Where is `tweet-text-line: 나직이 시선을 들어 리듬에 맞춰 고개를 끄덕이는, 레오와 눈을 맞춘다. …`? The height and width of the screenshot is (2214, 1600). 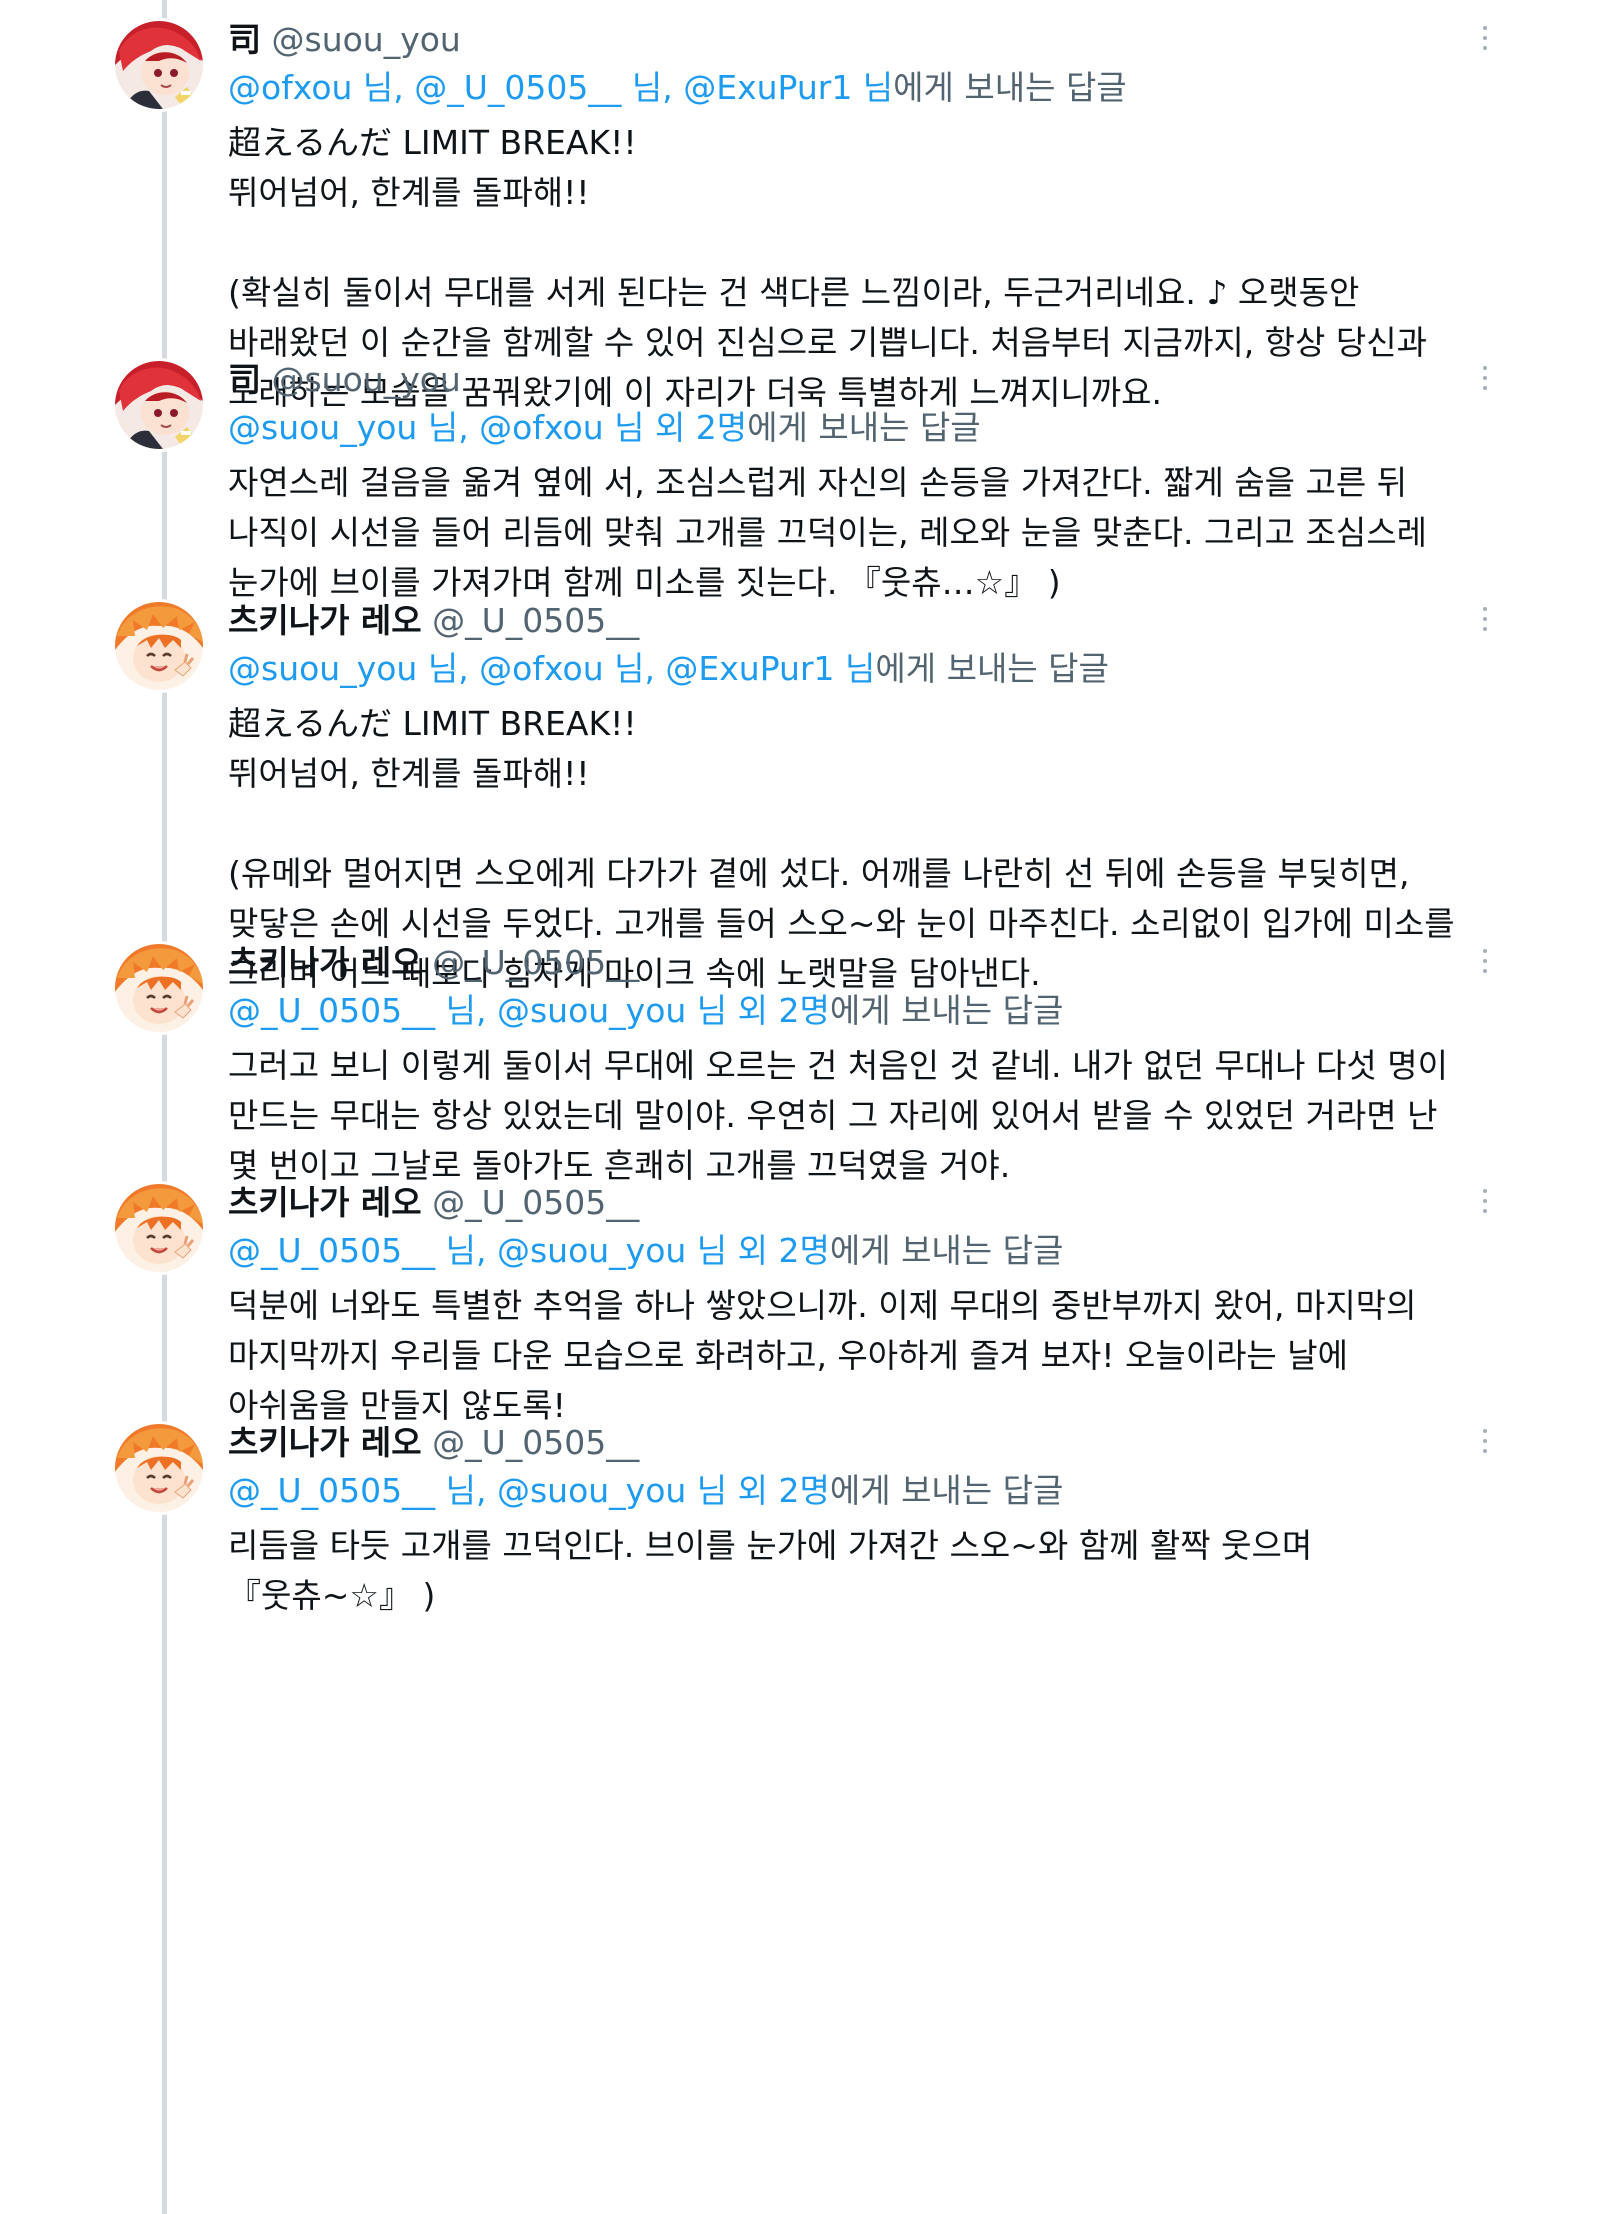 tweet-text-line: 나직이 시선을 들어 리듬에 맞춰 고개를 끄덕이는, 레오와 눈을 맞춘다. … is located at coordinates (827, 532).